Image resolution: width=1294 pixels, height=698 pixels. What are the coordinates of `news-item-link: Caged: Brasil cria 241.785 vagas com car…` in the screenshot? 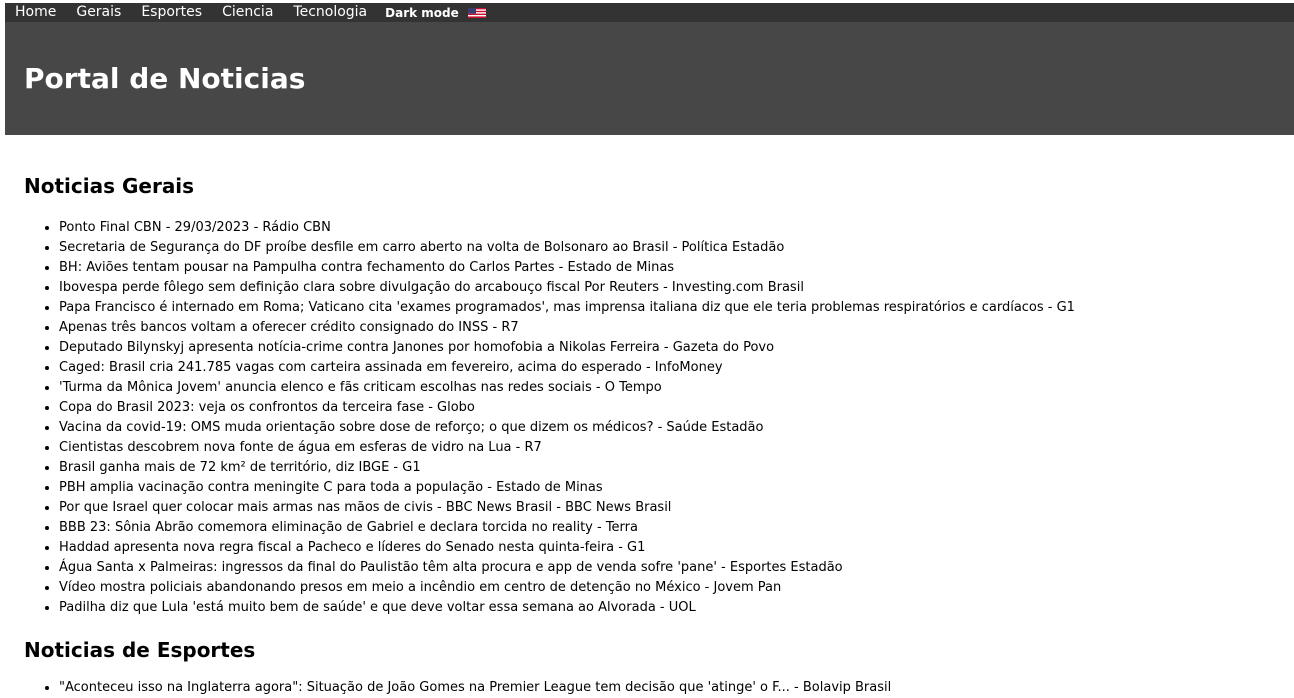 It's located at (567, 368).